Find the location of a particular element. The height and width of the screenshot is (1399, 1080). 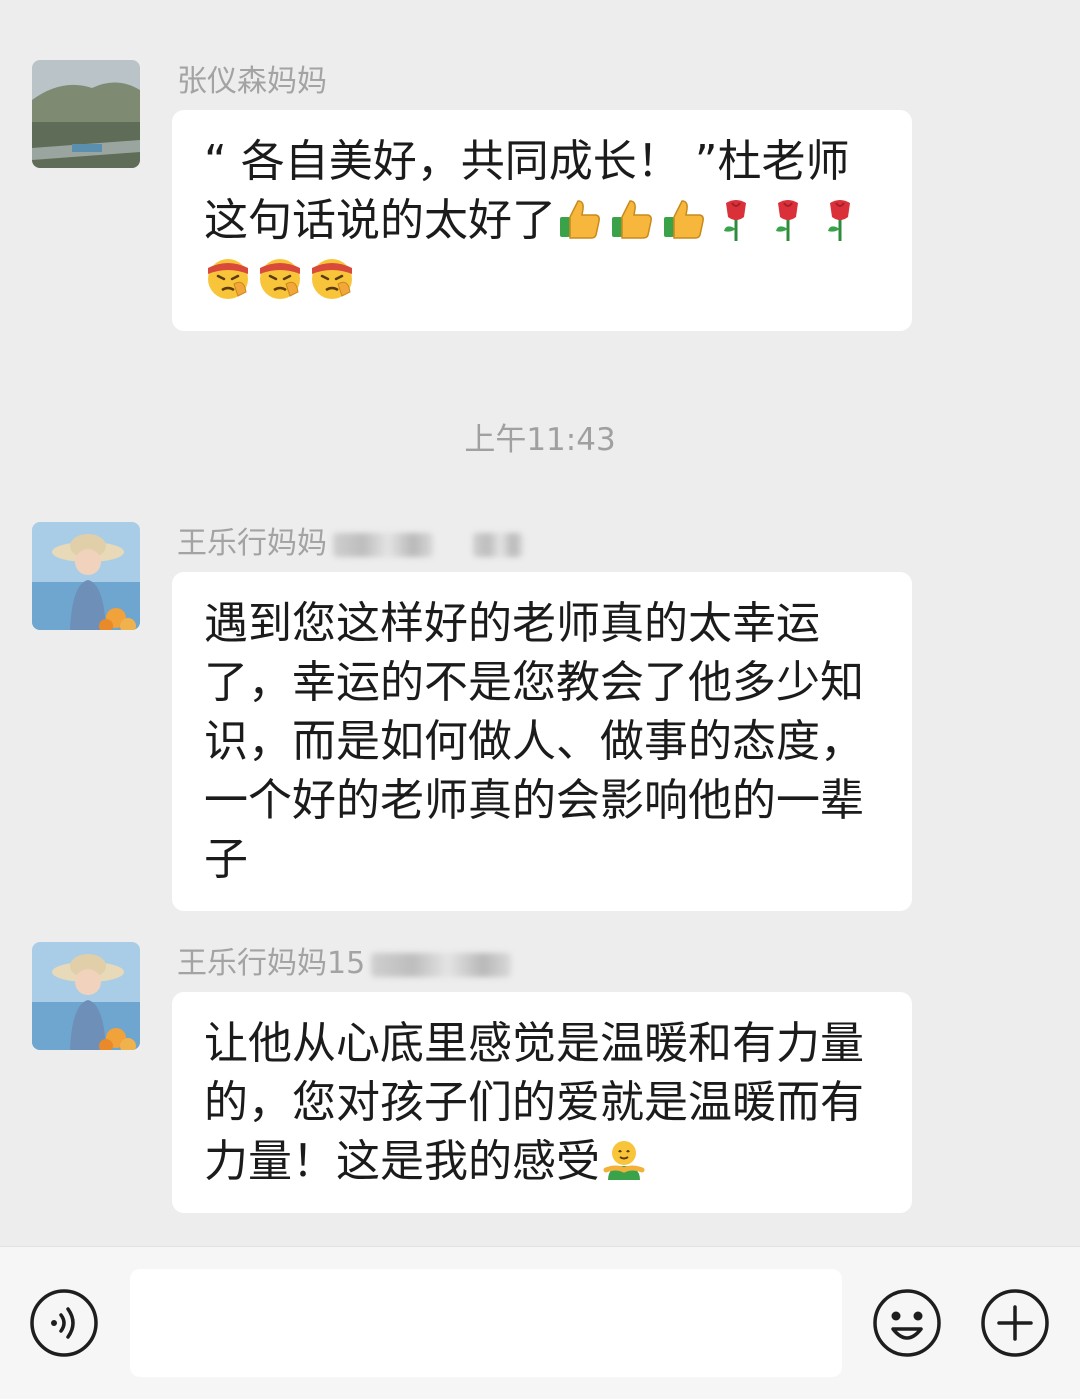

message-line: 一个好的老师真的会影响他的一辈 is located at coordinates (534, 800).